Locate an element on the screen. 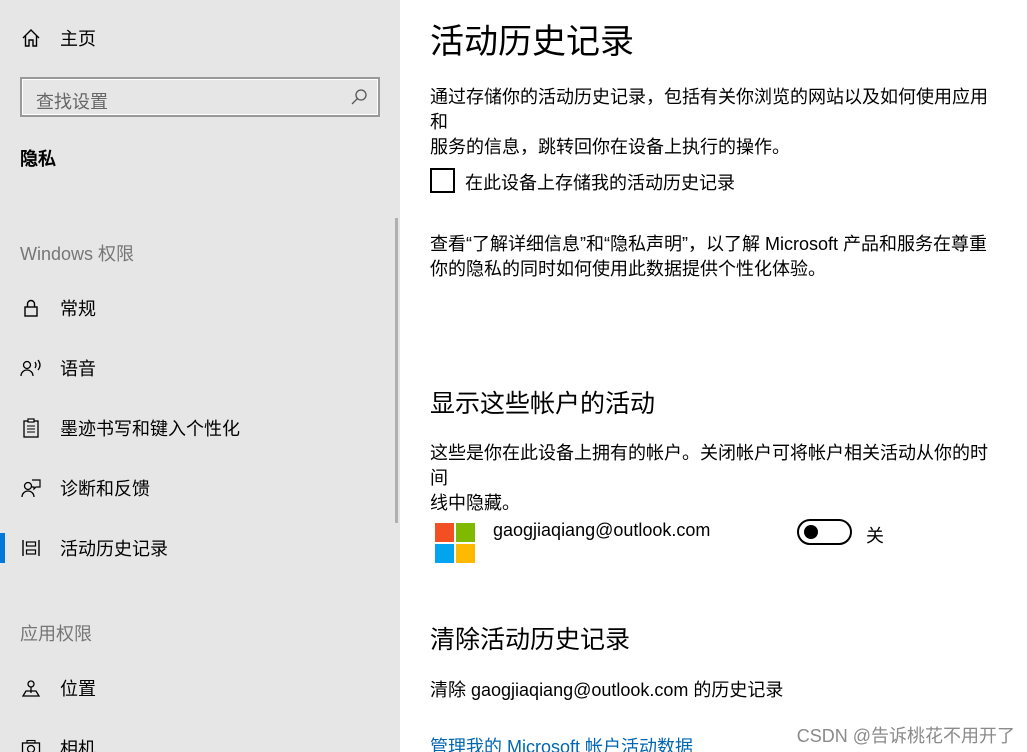 The image size is (1027, 752). sidebar-item-label: 活动历史记录 is located at coordinates (114, 549).